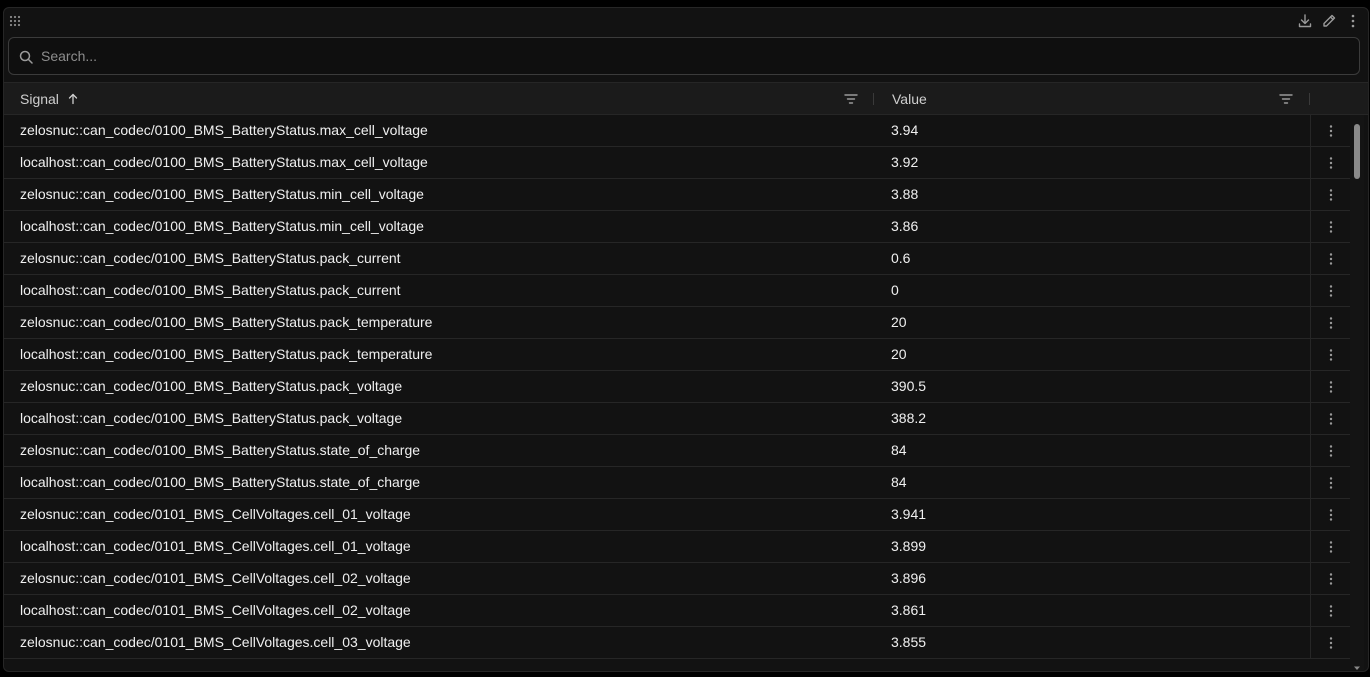  Describe the element at coordinates (440, 99) in the screenshot. I see `column-header-signal: Signal` at that location.